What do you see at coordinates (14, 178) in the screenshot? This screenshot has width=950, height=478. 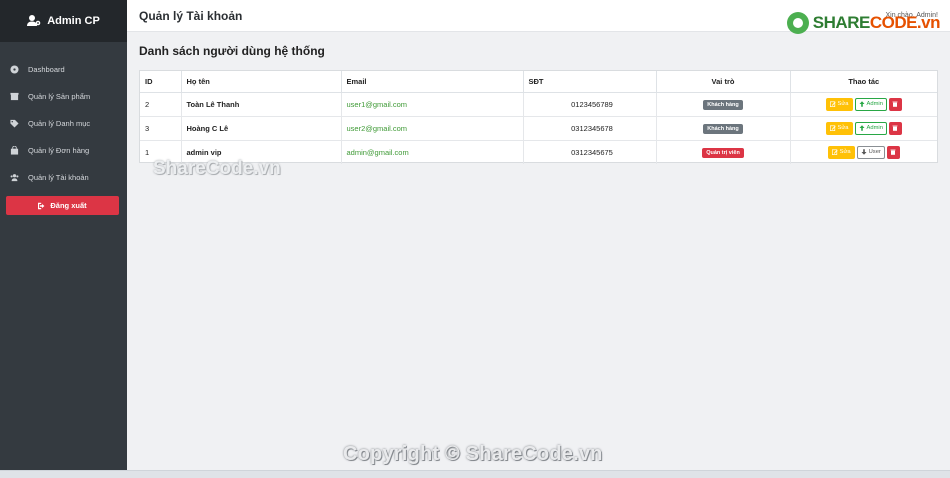 I see `users-icon` at bounding box center [14, 178].